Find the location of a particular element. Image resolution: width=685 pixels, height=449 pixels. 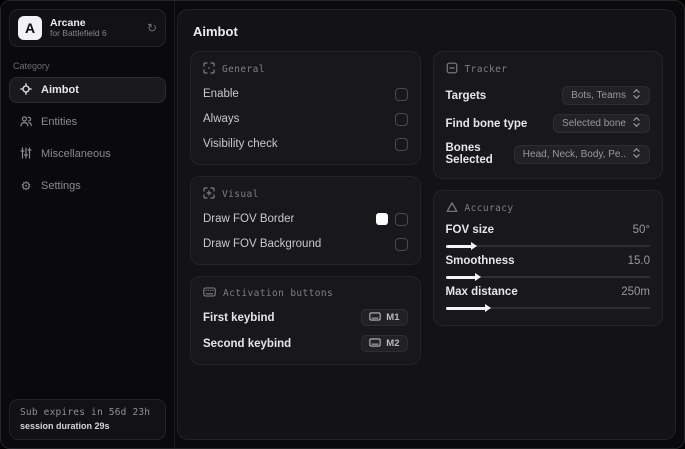

setting-label: Second keybind is located at coordinates (247, 343).